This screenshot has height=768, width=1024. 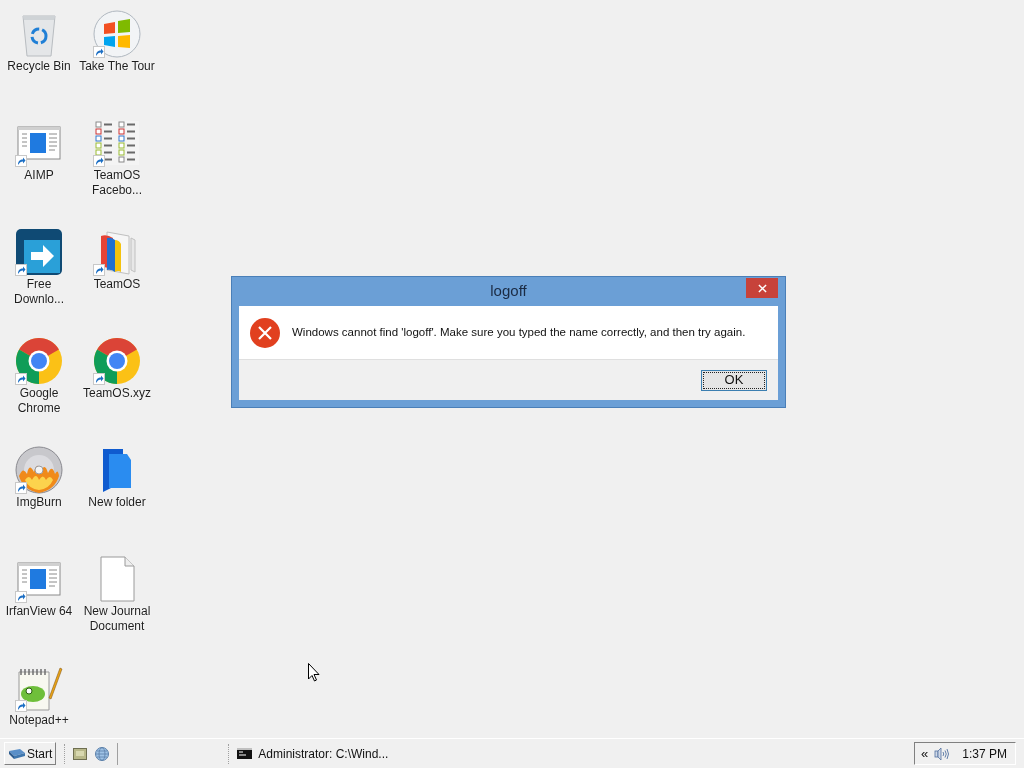 I want to click on notepad-chameleon-icon, so click(x=39, y=688).